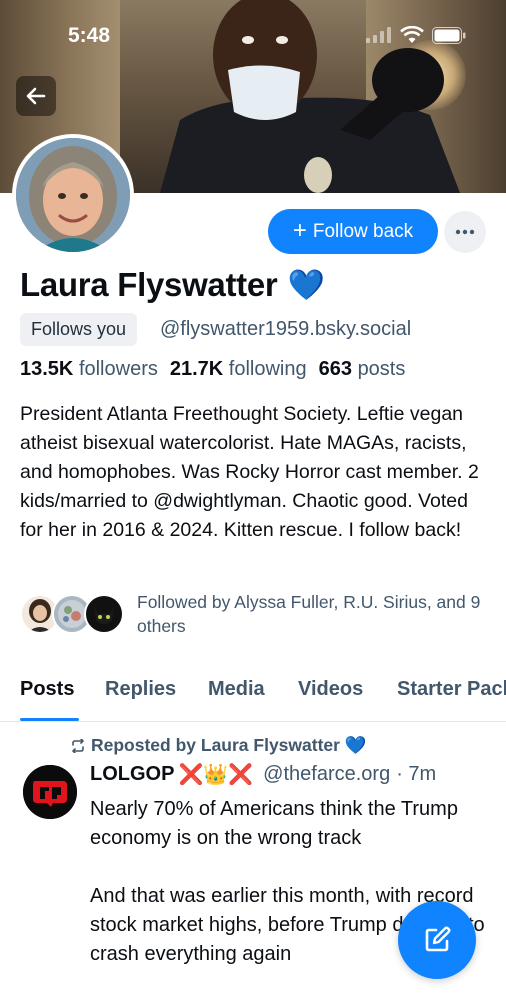 The image size is (506, 1000). I want to click on post-author-handle: @thefarce.org, so click(326, 774).